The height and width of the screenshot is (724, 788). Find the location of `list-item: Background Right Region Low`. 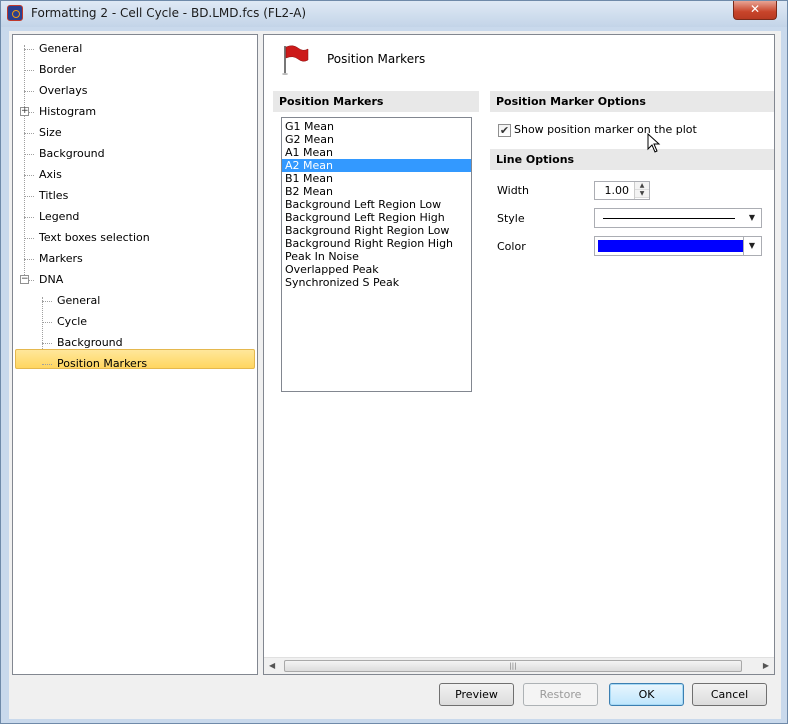

list-item: Background Right Region Low is located at coordinates (376, 230).